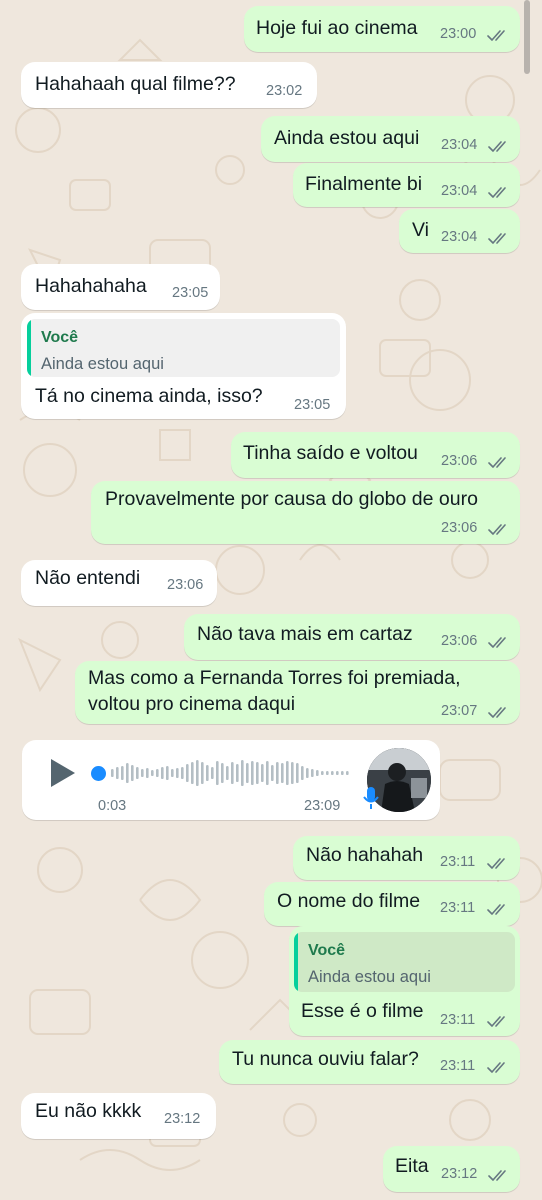  I want to click on message-text: Hahahahaha, so click(91, 286).